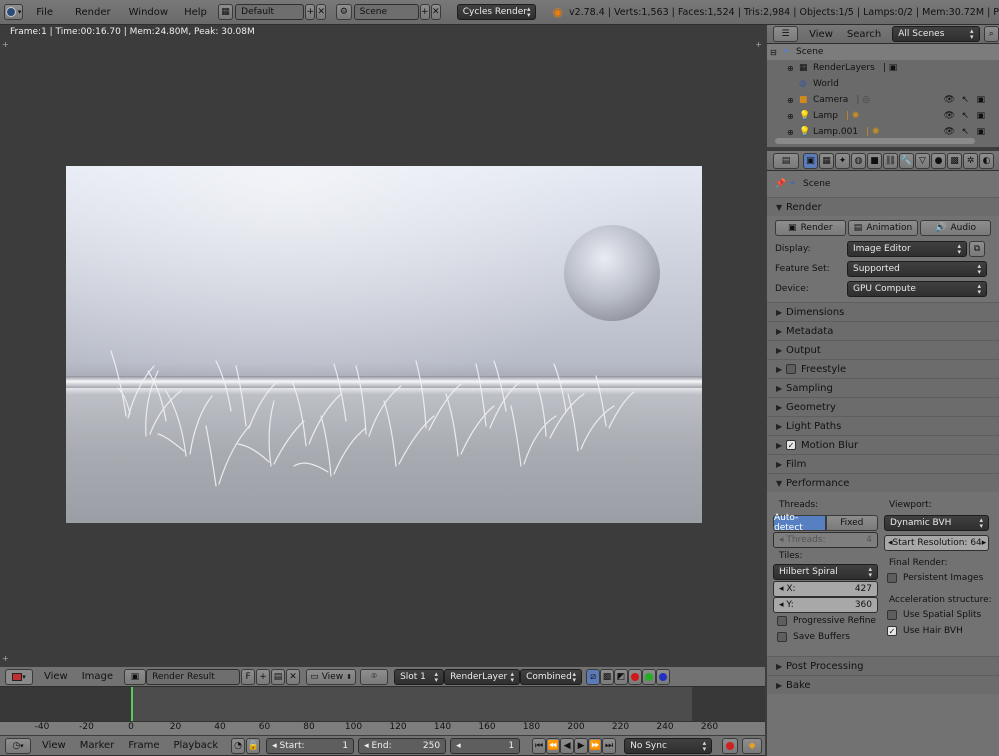 The height and width of the screenshot is (756, 999). What do you see at coordinates (892, 631) in the screenshot?
I see `hair-bvh-checkbox: ✓` at bounding box center [892, 631].